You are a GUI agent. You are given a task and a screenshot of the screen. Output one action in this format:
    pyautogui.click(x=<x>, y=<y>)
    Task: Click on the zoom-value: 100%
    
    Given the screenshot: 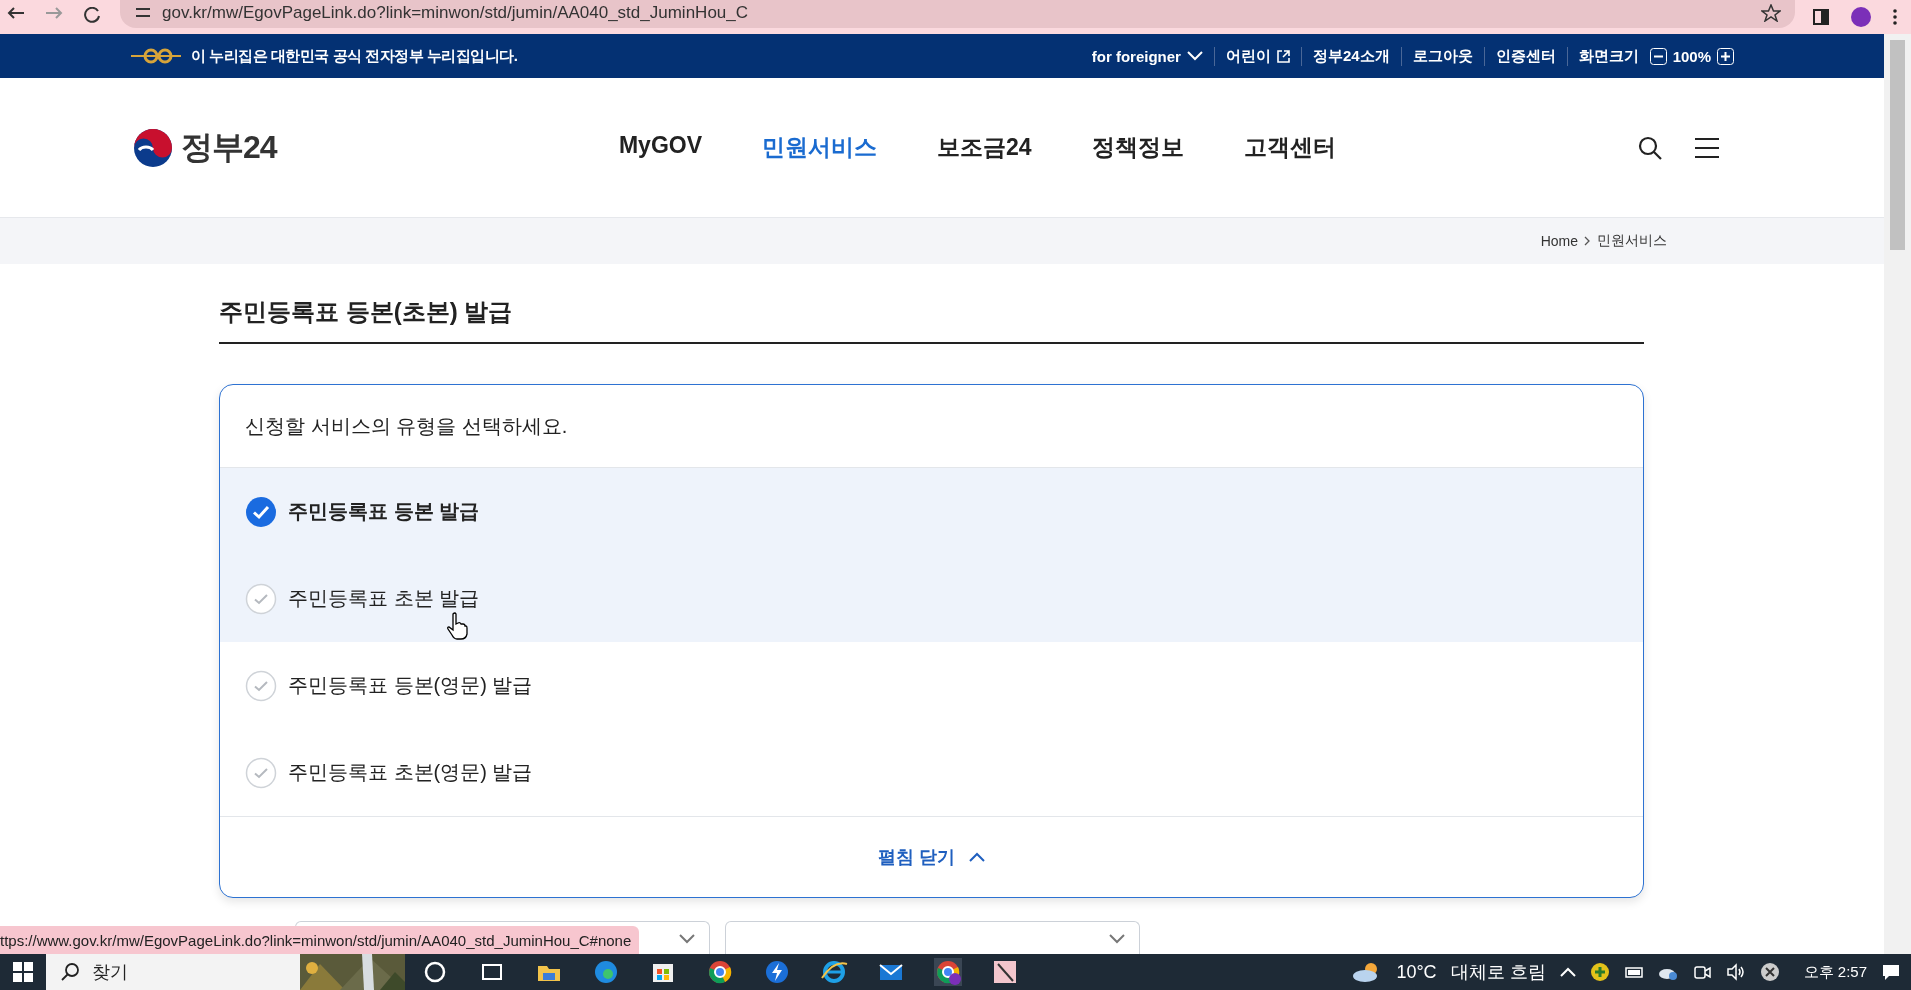 What is the action you would take?
    pyautogui.click(x=1691, y=56)
    